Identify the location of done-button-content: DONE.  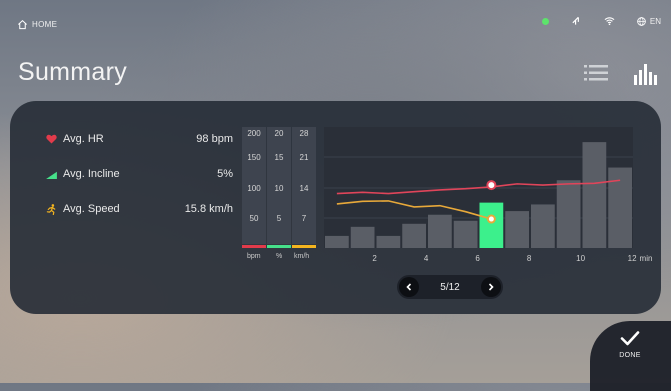
(630, 344).